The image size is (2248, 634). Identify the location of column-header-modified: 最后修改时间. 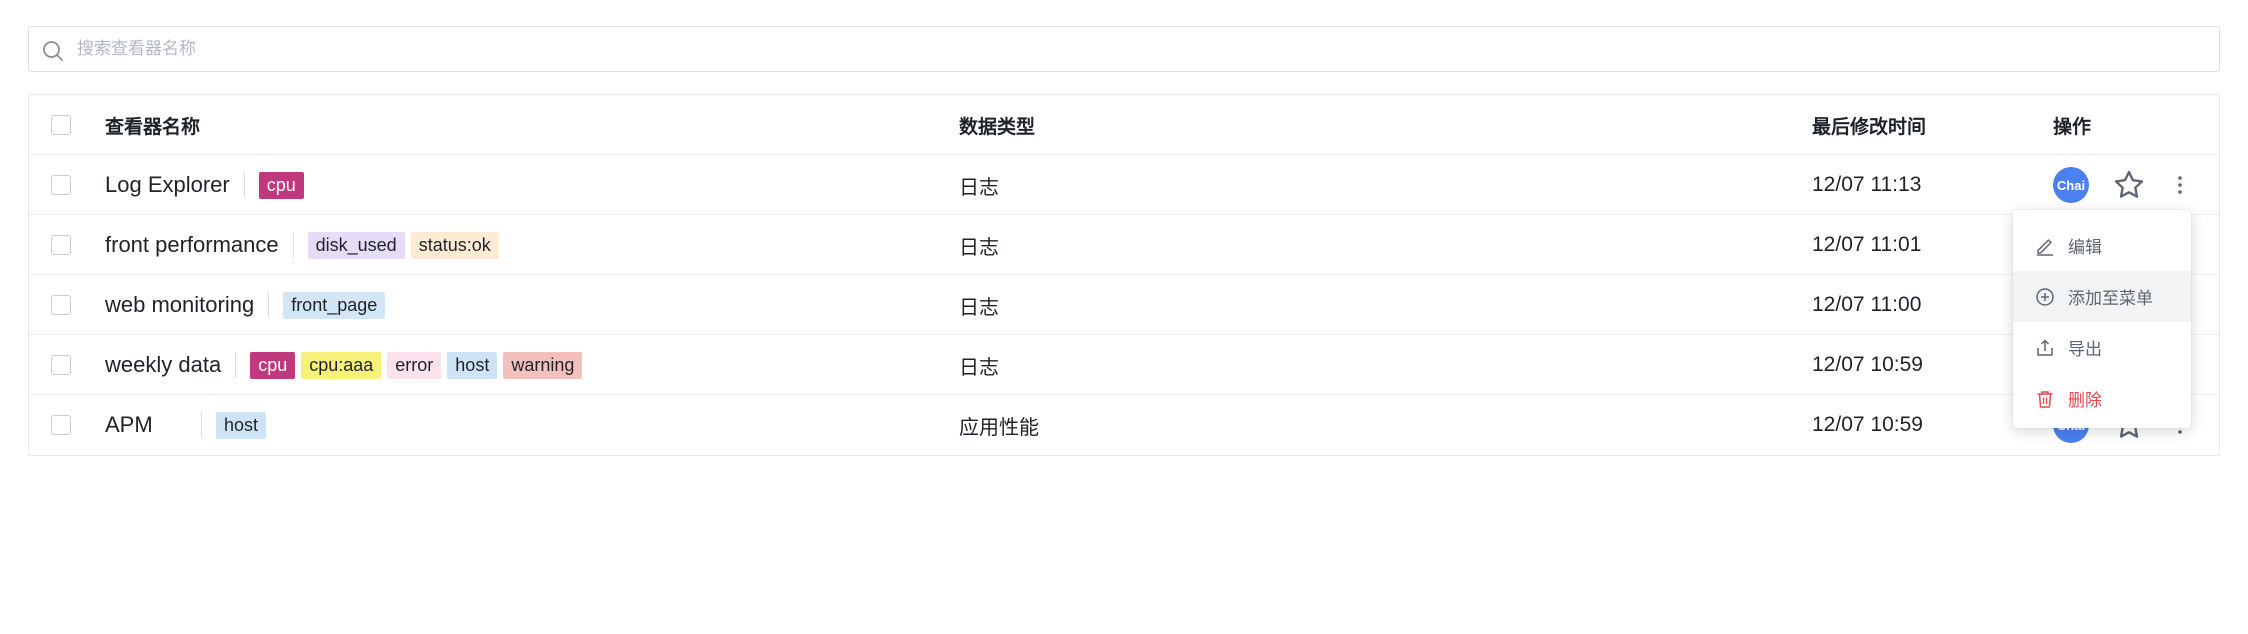
(1869, 126).